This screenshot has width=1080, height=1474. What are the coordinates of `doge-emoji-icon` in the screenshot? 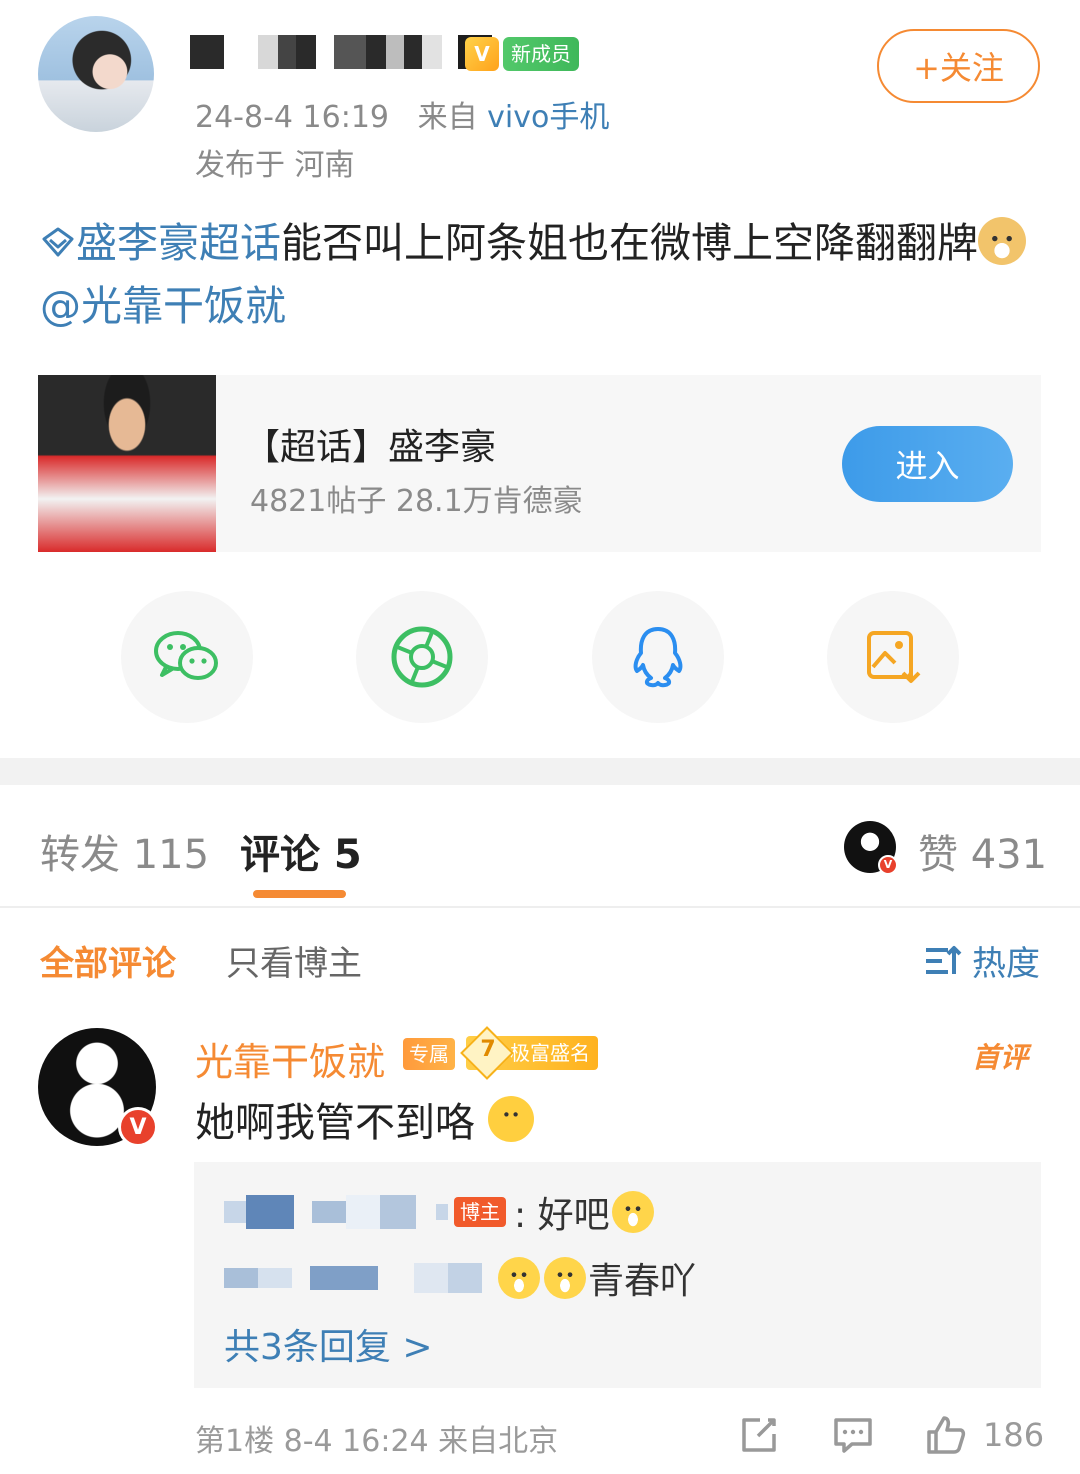 It's located at (1002, 241).